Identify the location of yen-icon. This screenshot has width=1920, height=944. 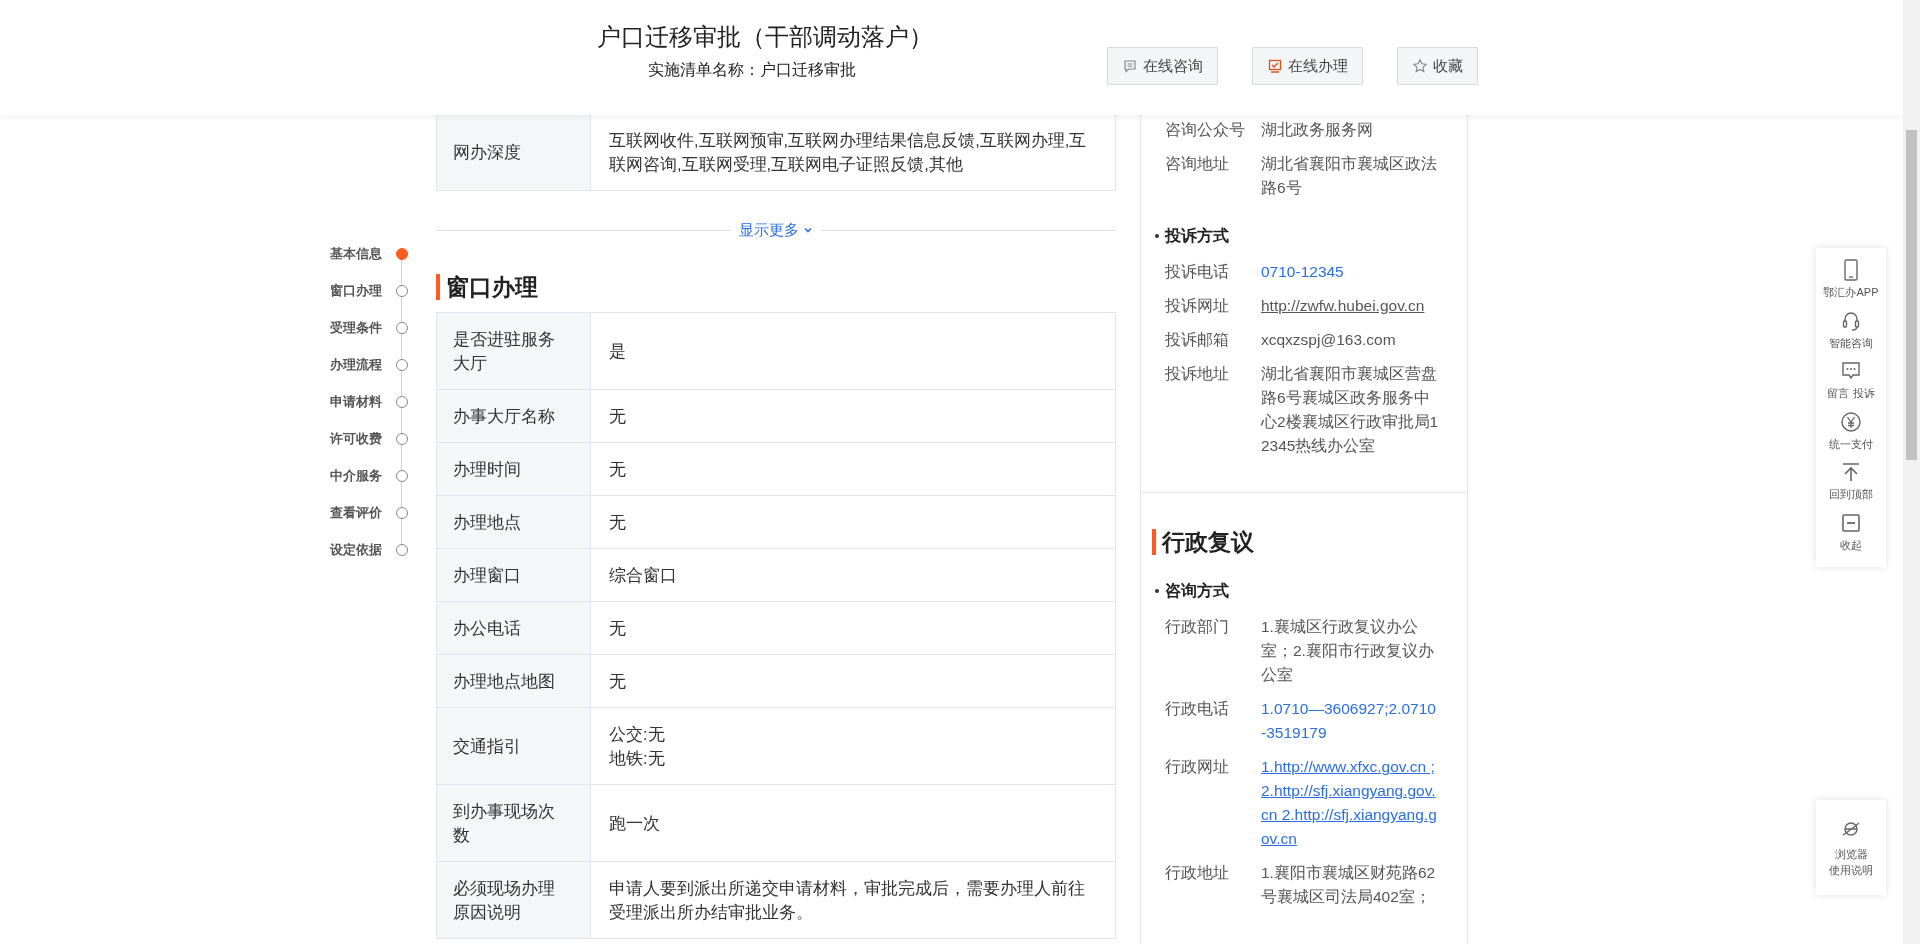
(1851, 421).